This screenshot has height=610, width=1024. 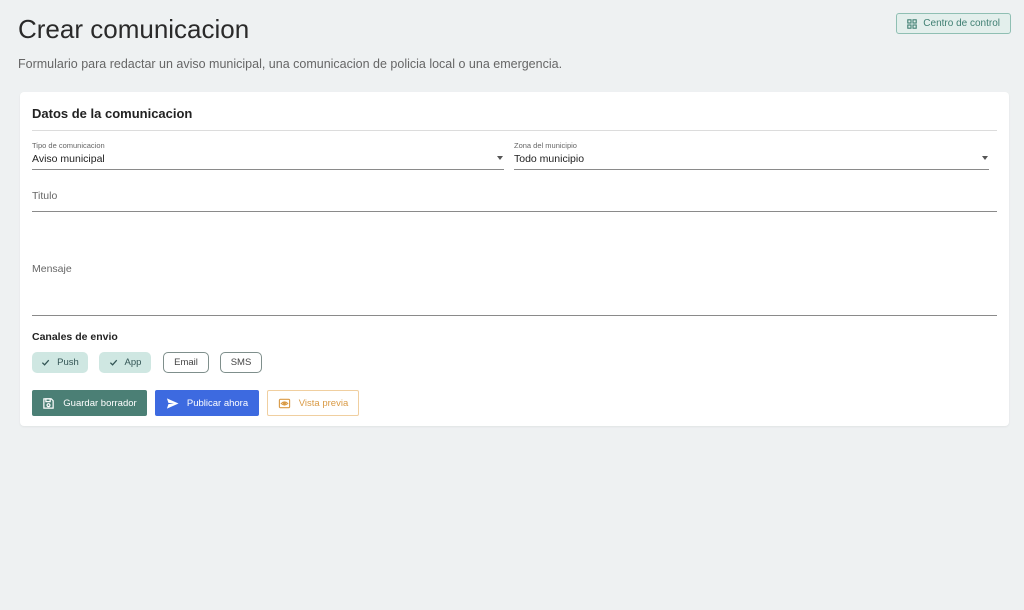 I want to click on preview-button: Vista previa, so click(x=313, y=403).